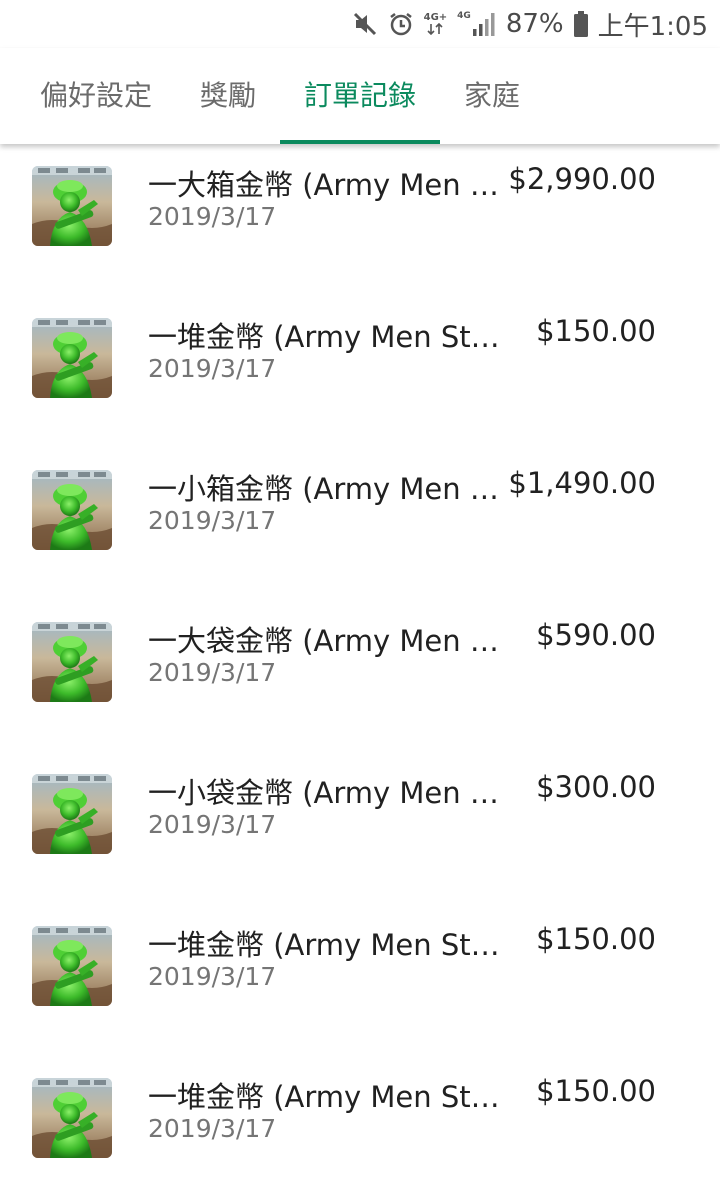 The height and width of the screenshot is (1196, 720). I want to click on alarm-icon, so click(401, 24).